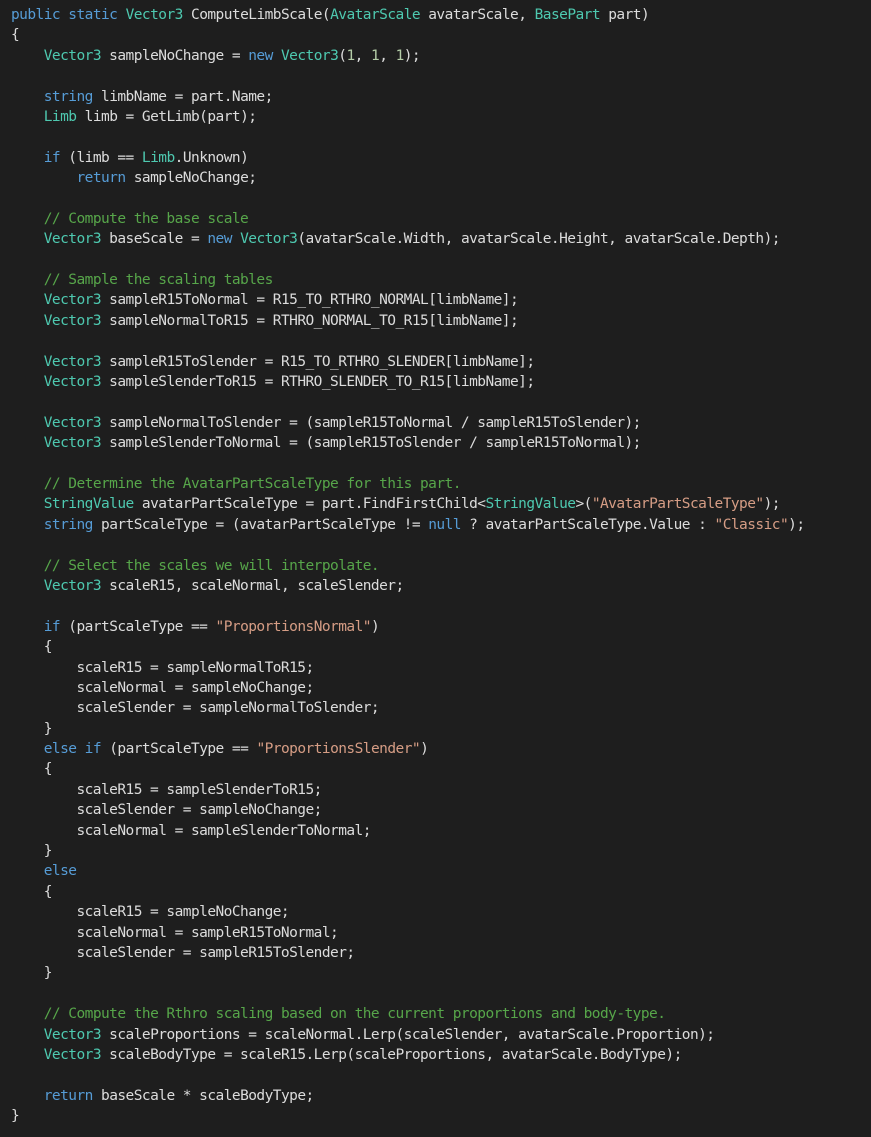  Describe the element at coordinates (408, 178) in the screenshot. I see `code-line: return sampleNoChange;` at that location.